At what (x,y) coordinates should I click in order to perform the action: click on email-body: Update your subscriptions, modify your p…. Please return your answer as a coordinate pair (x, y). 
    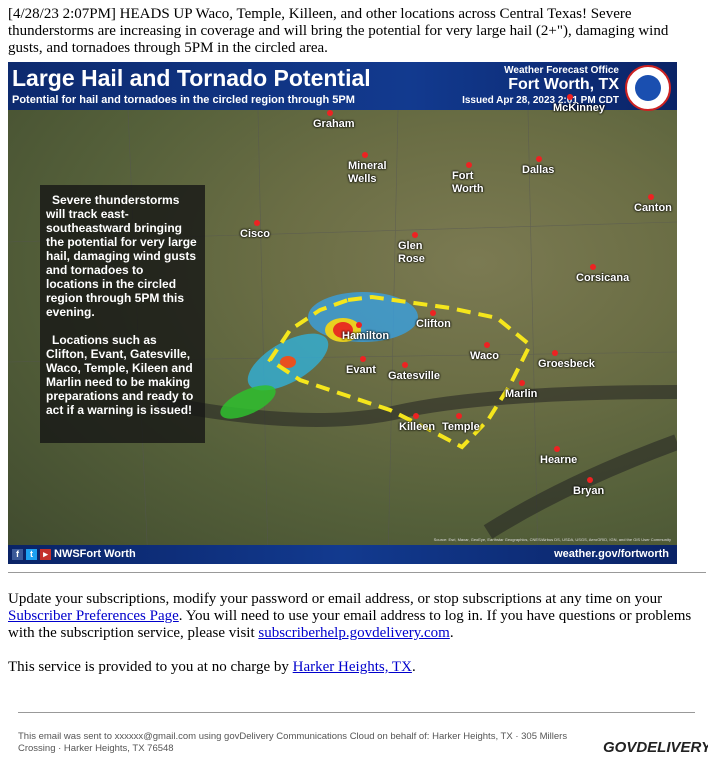
    Looking at the image, I should click on (358, 642).